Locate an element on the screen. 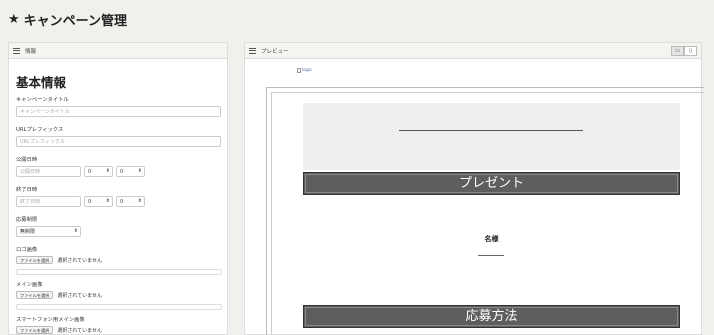  preview-panel-title: プレビュー is located at coordinates (275, 51).